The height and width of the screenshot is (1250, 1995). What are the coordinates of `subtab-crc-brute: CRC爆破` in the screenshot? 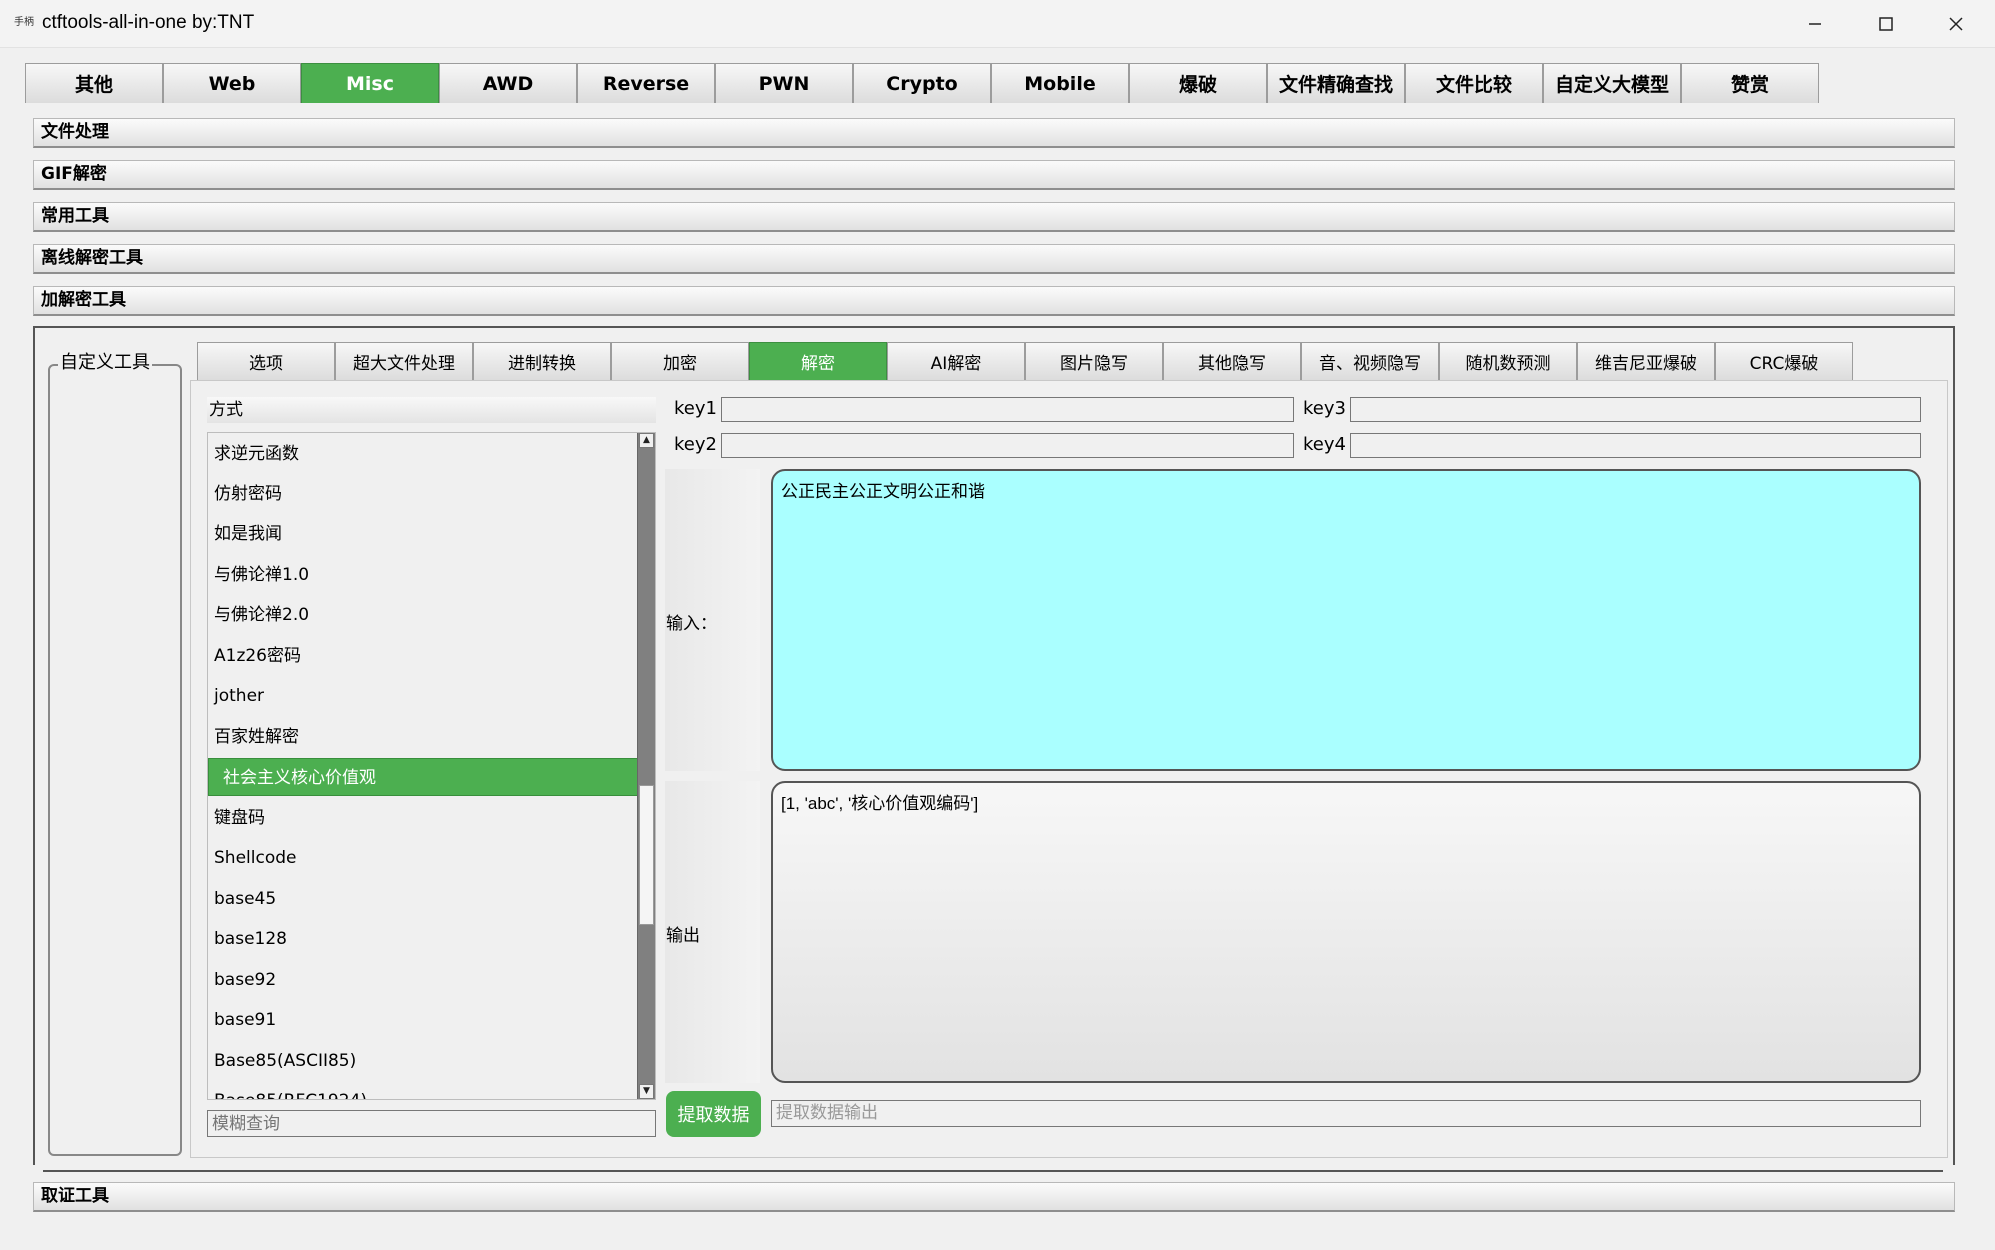 It's located at (1784, 361).